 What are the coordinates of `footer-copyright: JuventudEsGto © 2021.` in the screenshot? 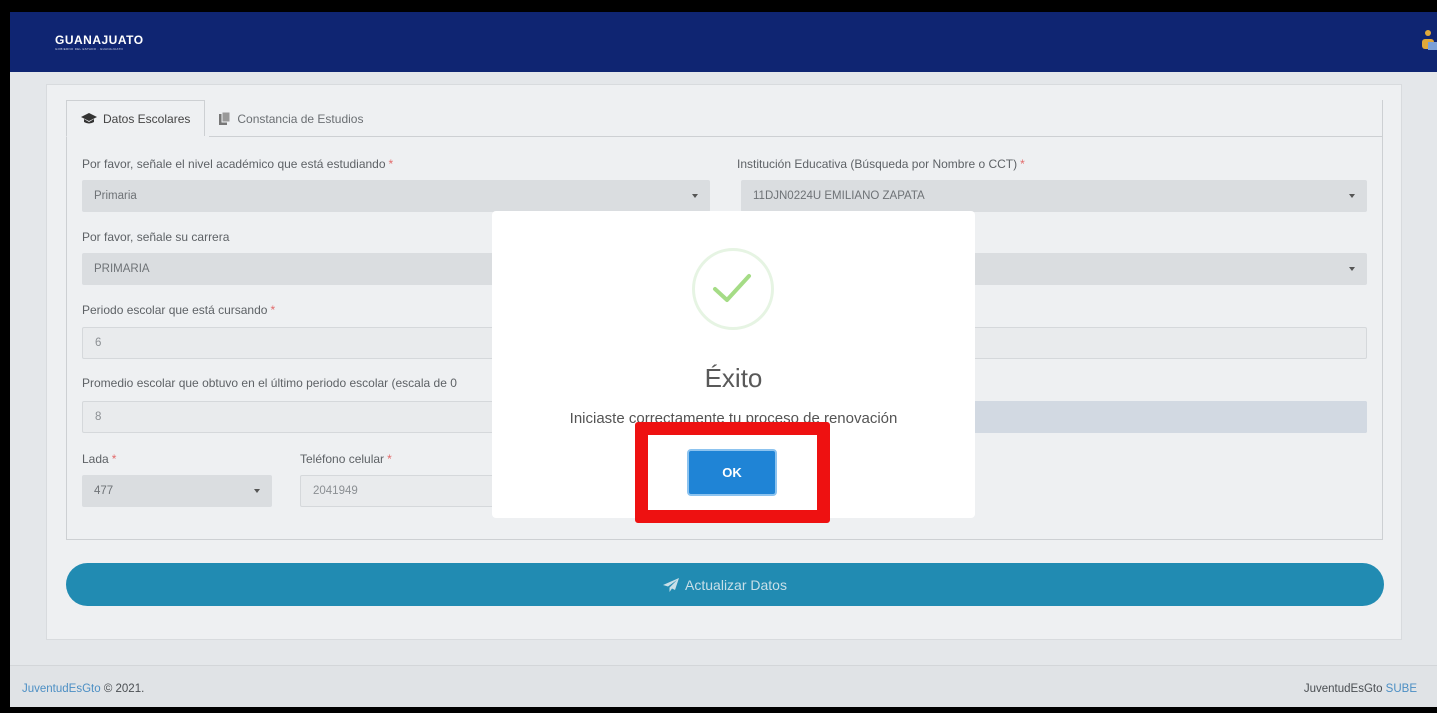 It's located at (83, 689).